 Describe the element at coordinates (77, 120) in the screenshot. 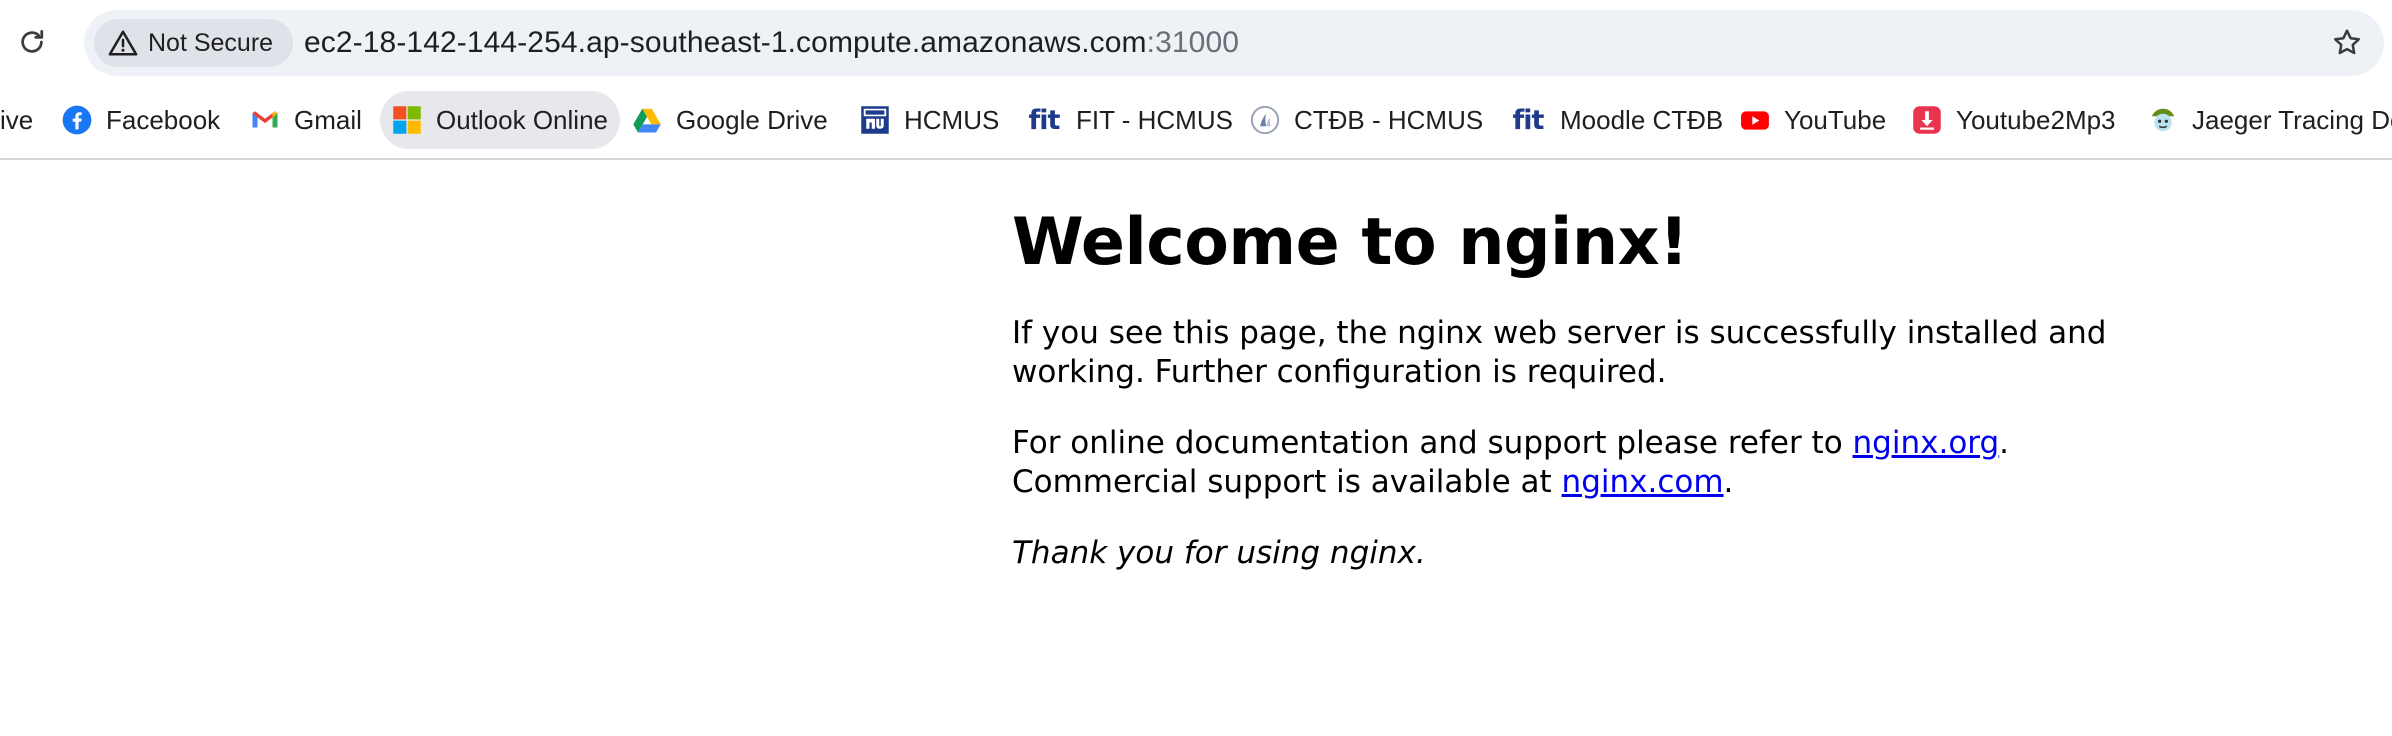

I see `facebook-icon` at that location.